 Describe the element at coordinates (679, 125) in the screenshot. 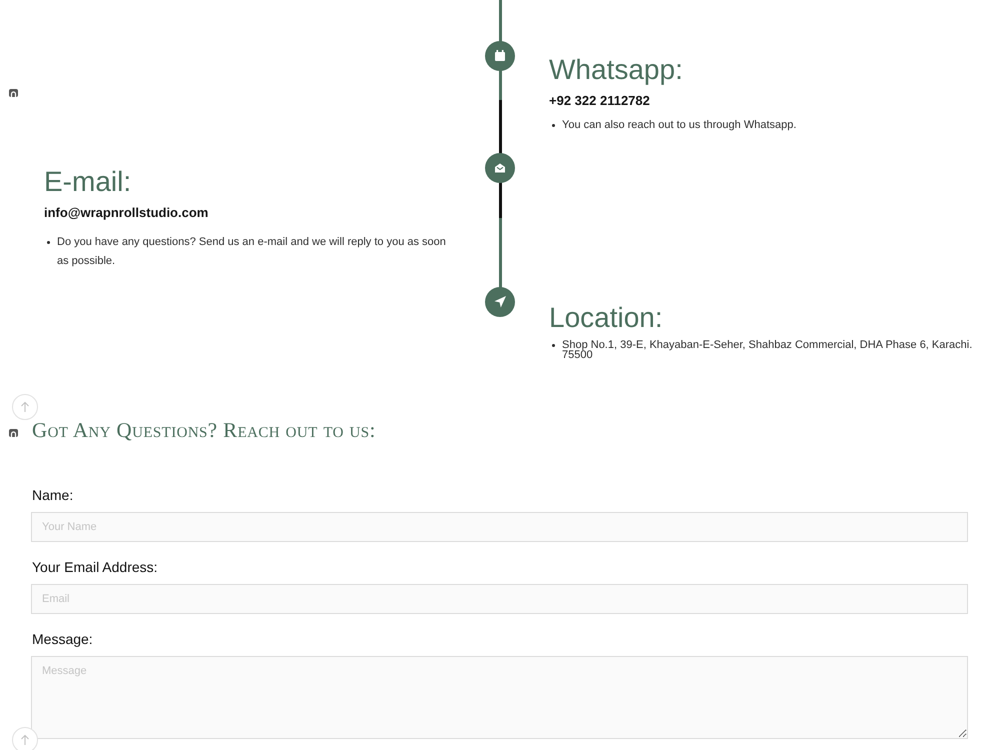

I see `bullet-text: You can also reach out to us through Whatsapp.` at that location.